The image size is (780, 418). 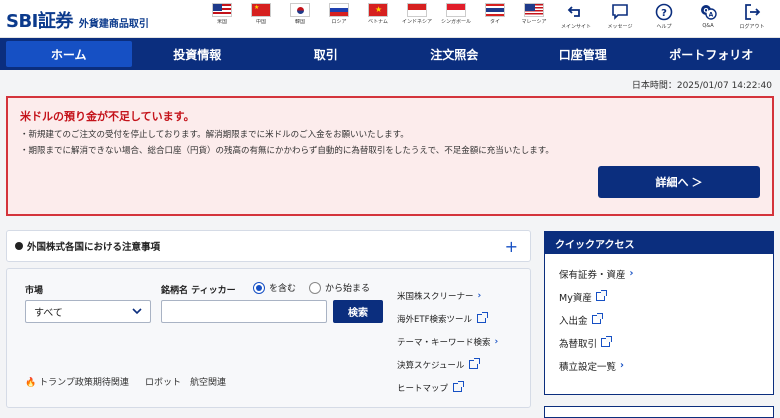 I want to click on quick-deposit: 入出金, so click(x=666, y=319).